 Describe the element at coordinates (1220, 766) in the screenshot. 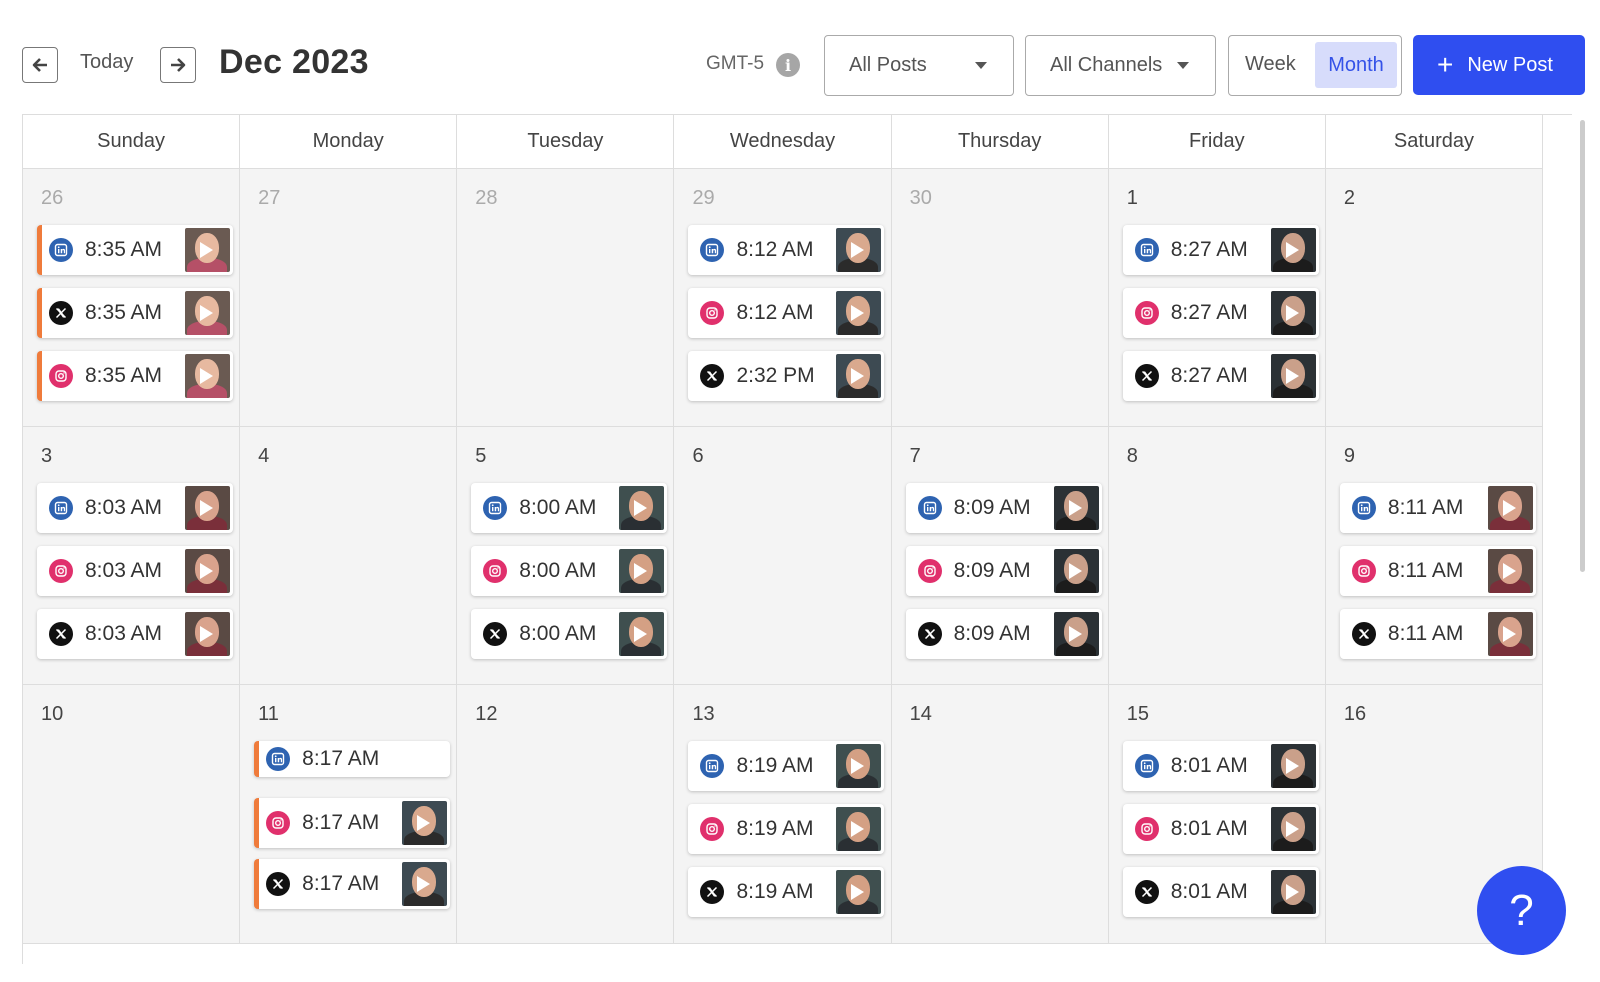

I see `scheduled-post-linkedin: 8:01 AM` at that location.